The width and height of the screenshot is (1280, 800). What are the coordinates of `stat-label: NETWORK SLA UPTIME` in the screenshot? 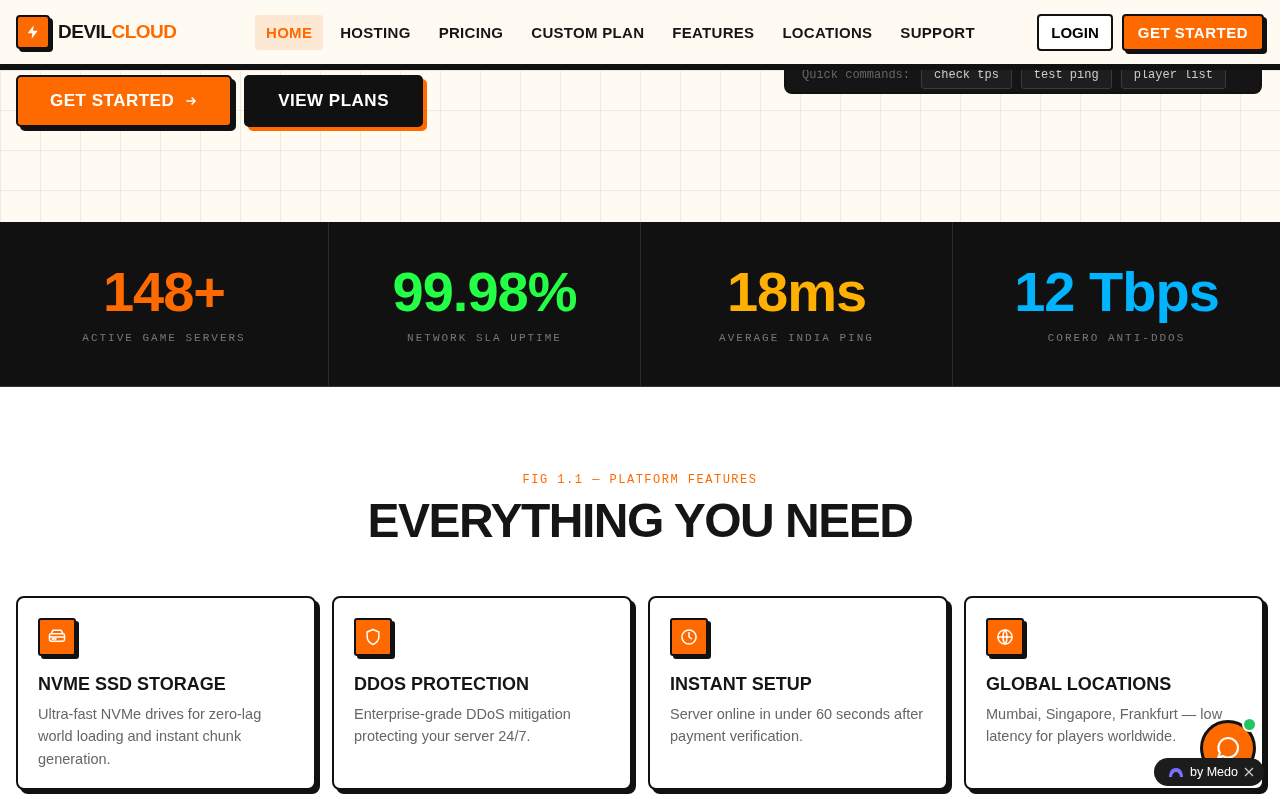 It's located at (484, 338).